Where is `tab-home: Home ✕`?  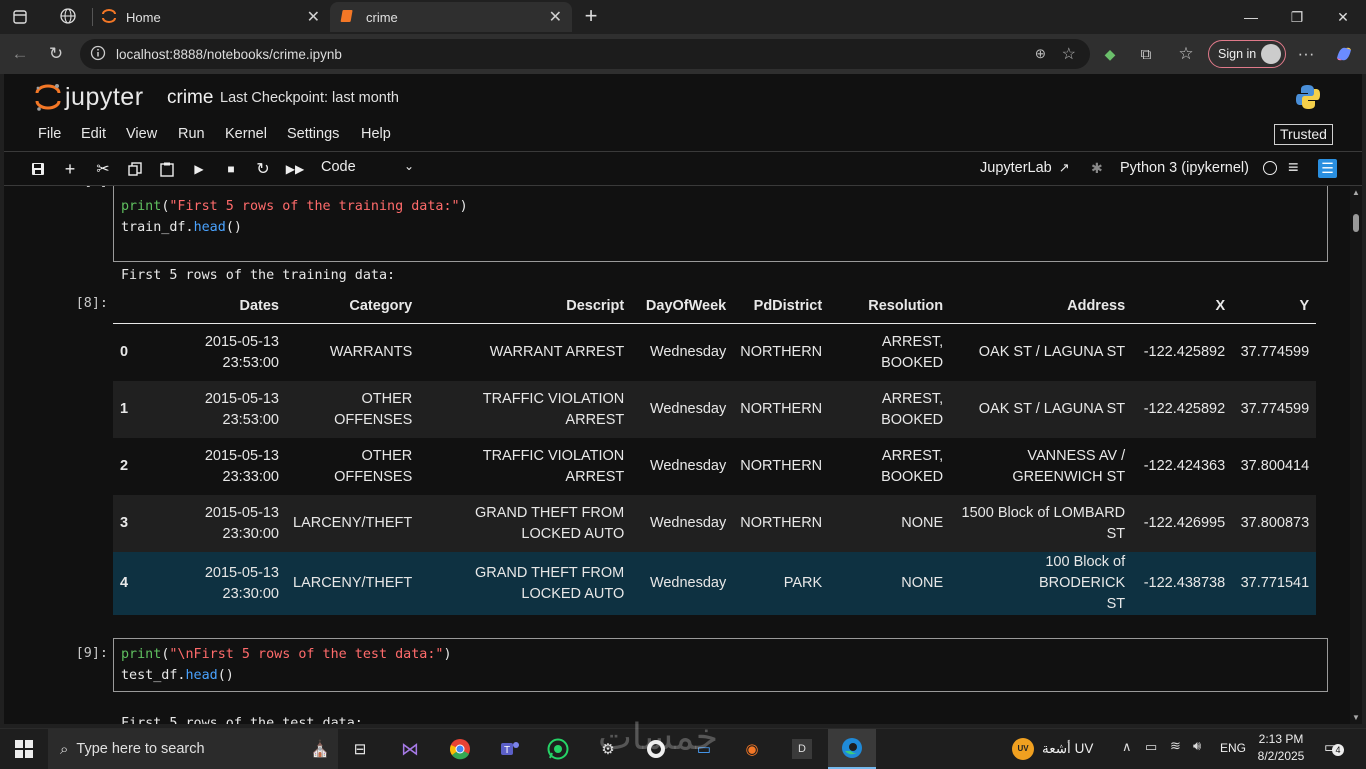 tab-home: Home ✕ is located at coordinates (190, 17).